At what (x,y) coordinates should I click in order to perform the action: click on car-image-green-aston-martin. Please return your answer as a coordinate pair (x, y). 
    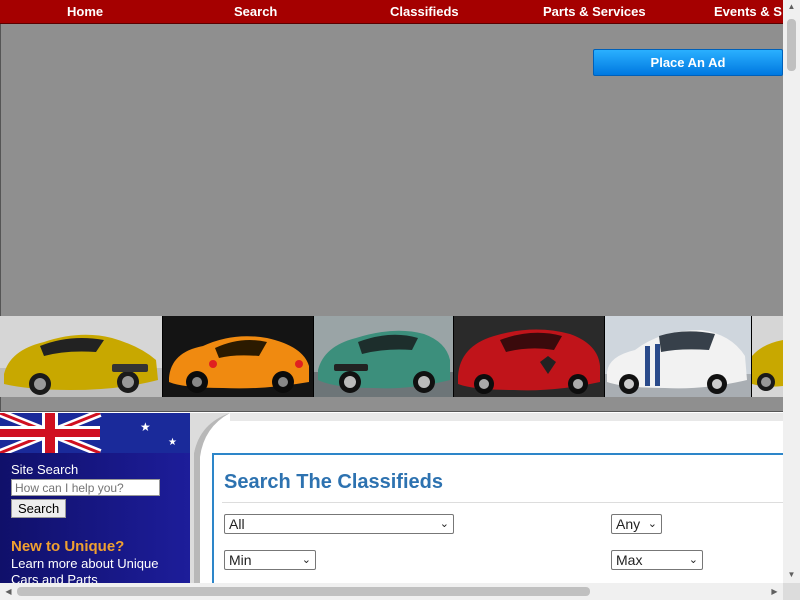
    Looking at the image, I should click on (383, 356).